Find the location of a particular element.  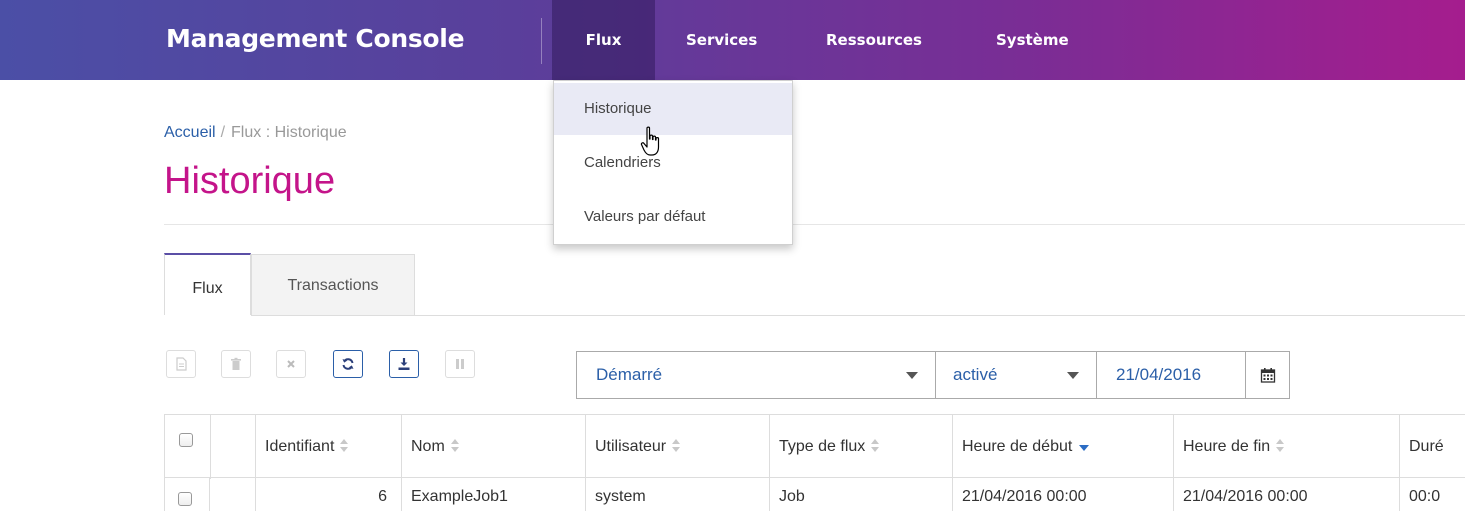

column-header-identifiant: Identifiant is located at coordinates (329, 447).